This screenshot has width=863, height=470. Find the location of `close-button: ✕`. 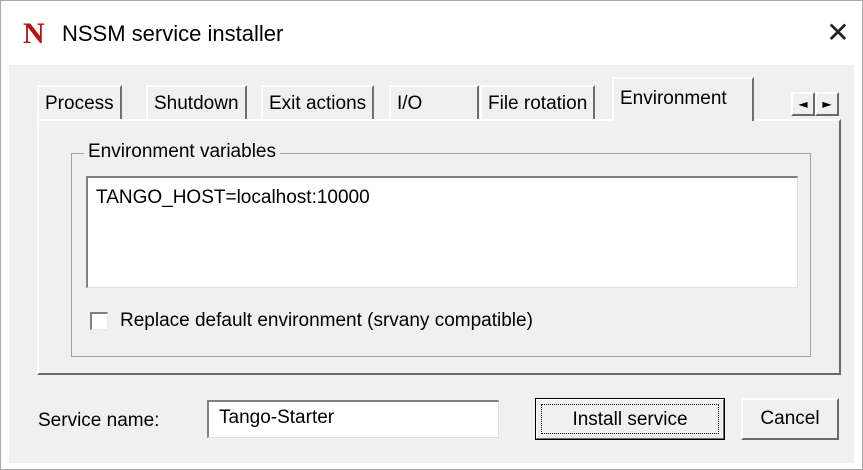

close-button: ✕ is located at coordinates (838, 33).